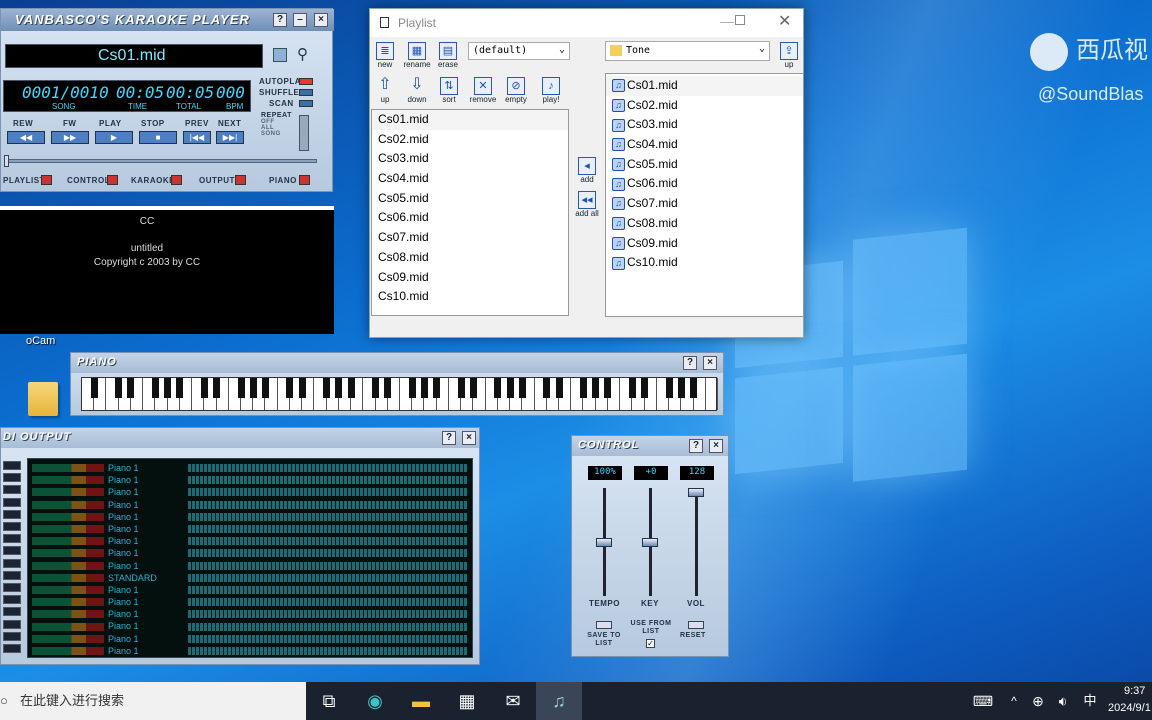  I want to click on search-icon: ⚲, so click(302, 54).